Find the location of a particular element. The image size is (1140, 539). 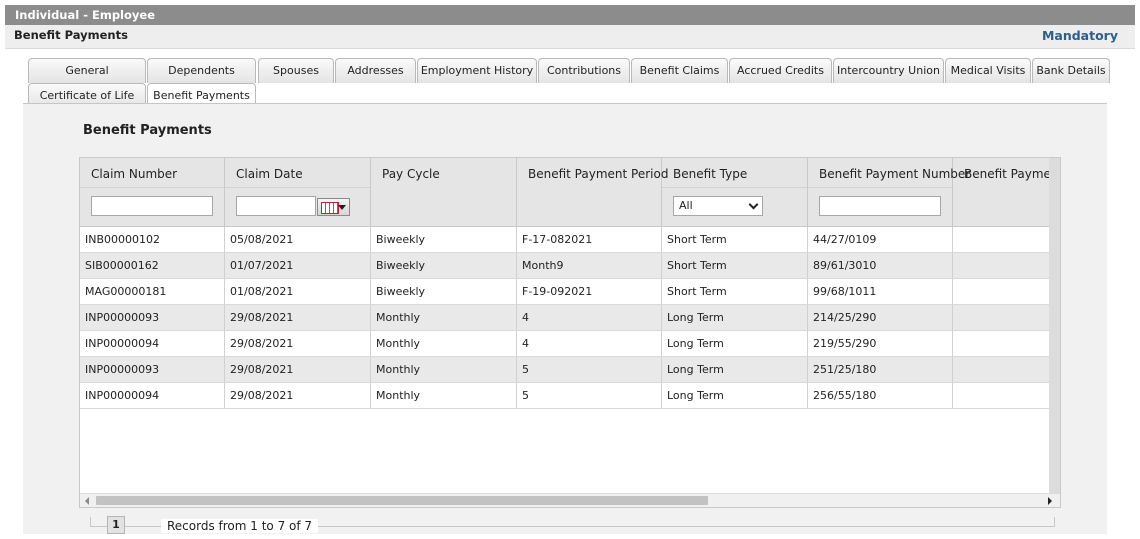

chevron-down-icon is located at coordinates (753, 204).